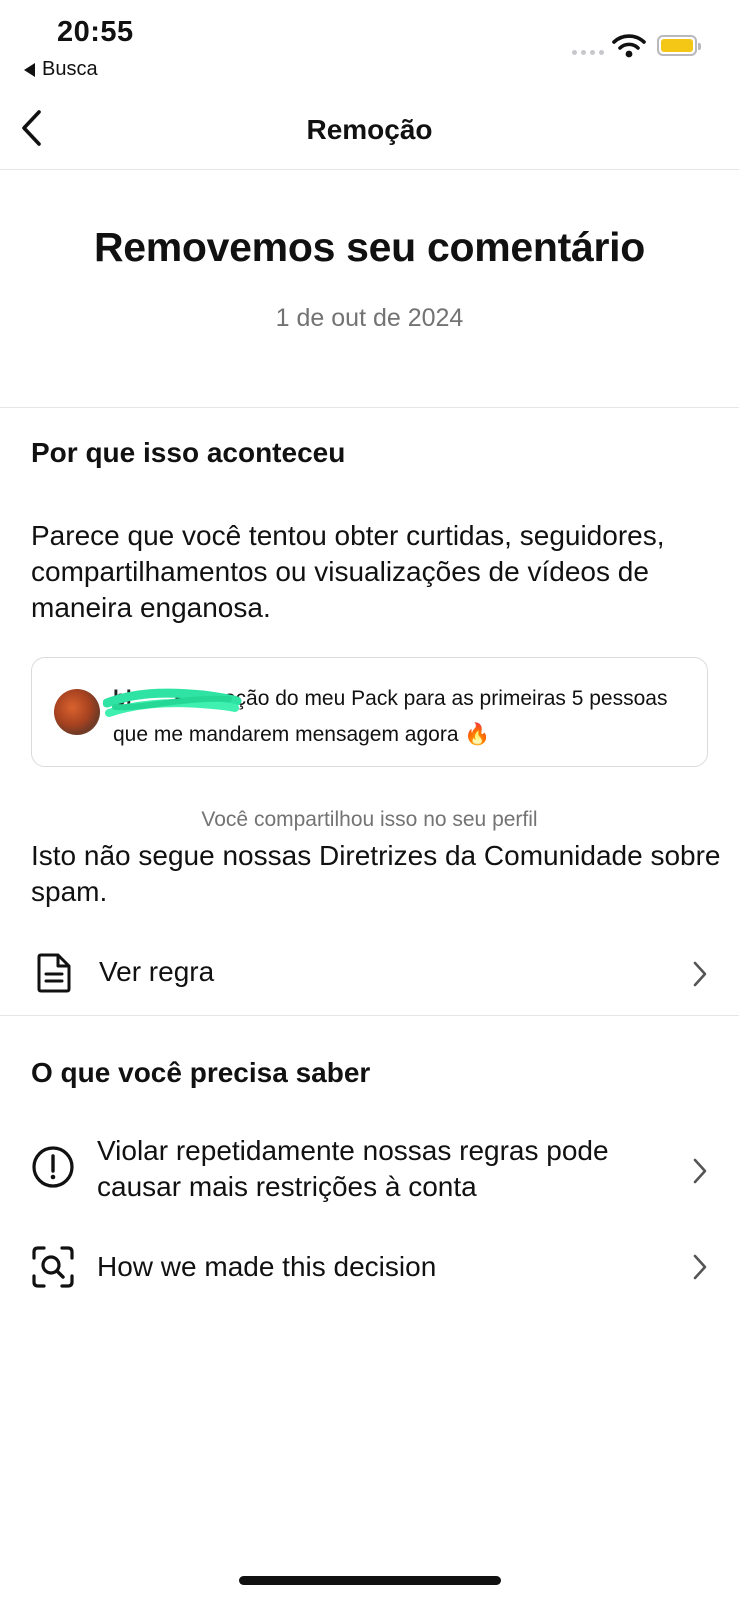 The image size is (739, 1600). I want to click on back-to-app-label: Busca, so click(70, 69).